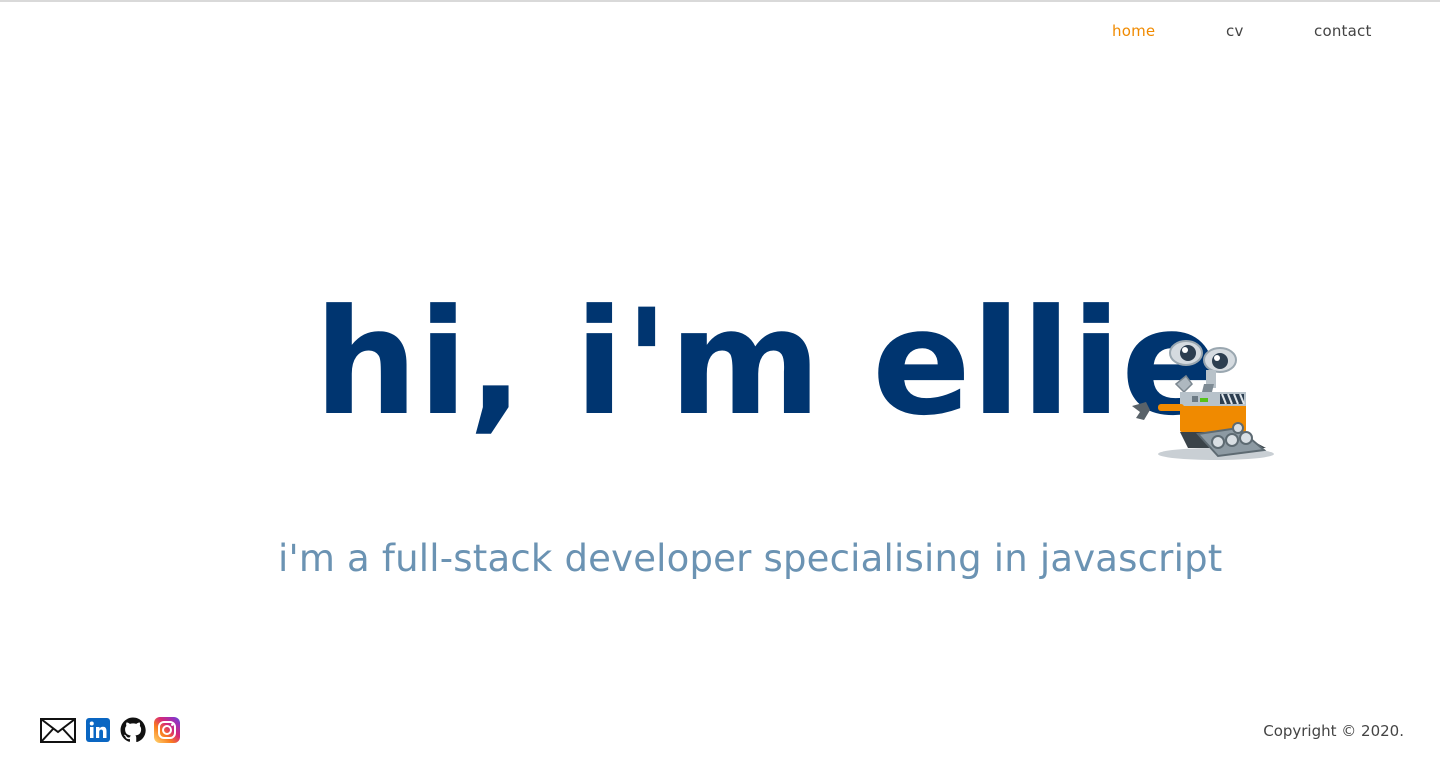  Describe the element at coordinates (720, 1) in the screenshot. I see `top-divider` at that location.